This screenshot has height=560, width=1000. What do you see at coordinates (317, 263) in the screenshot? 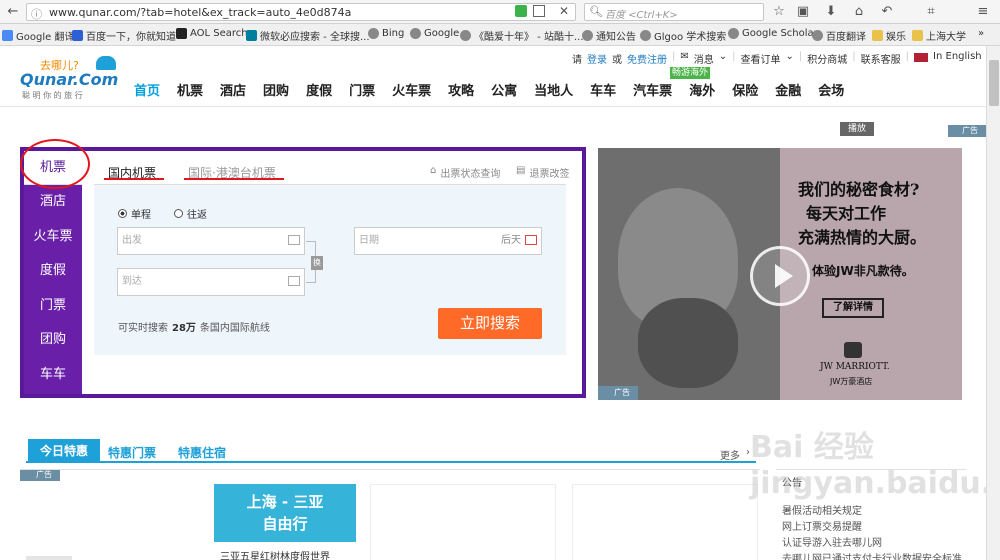
I see `swap-button: 换` at bounding box center [317, 263].